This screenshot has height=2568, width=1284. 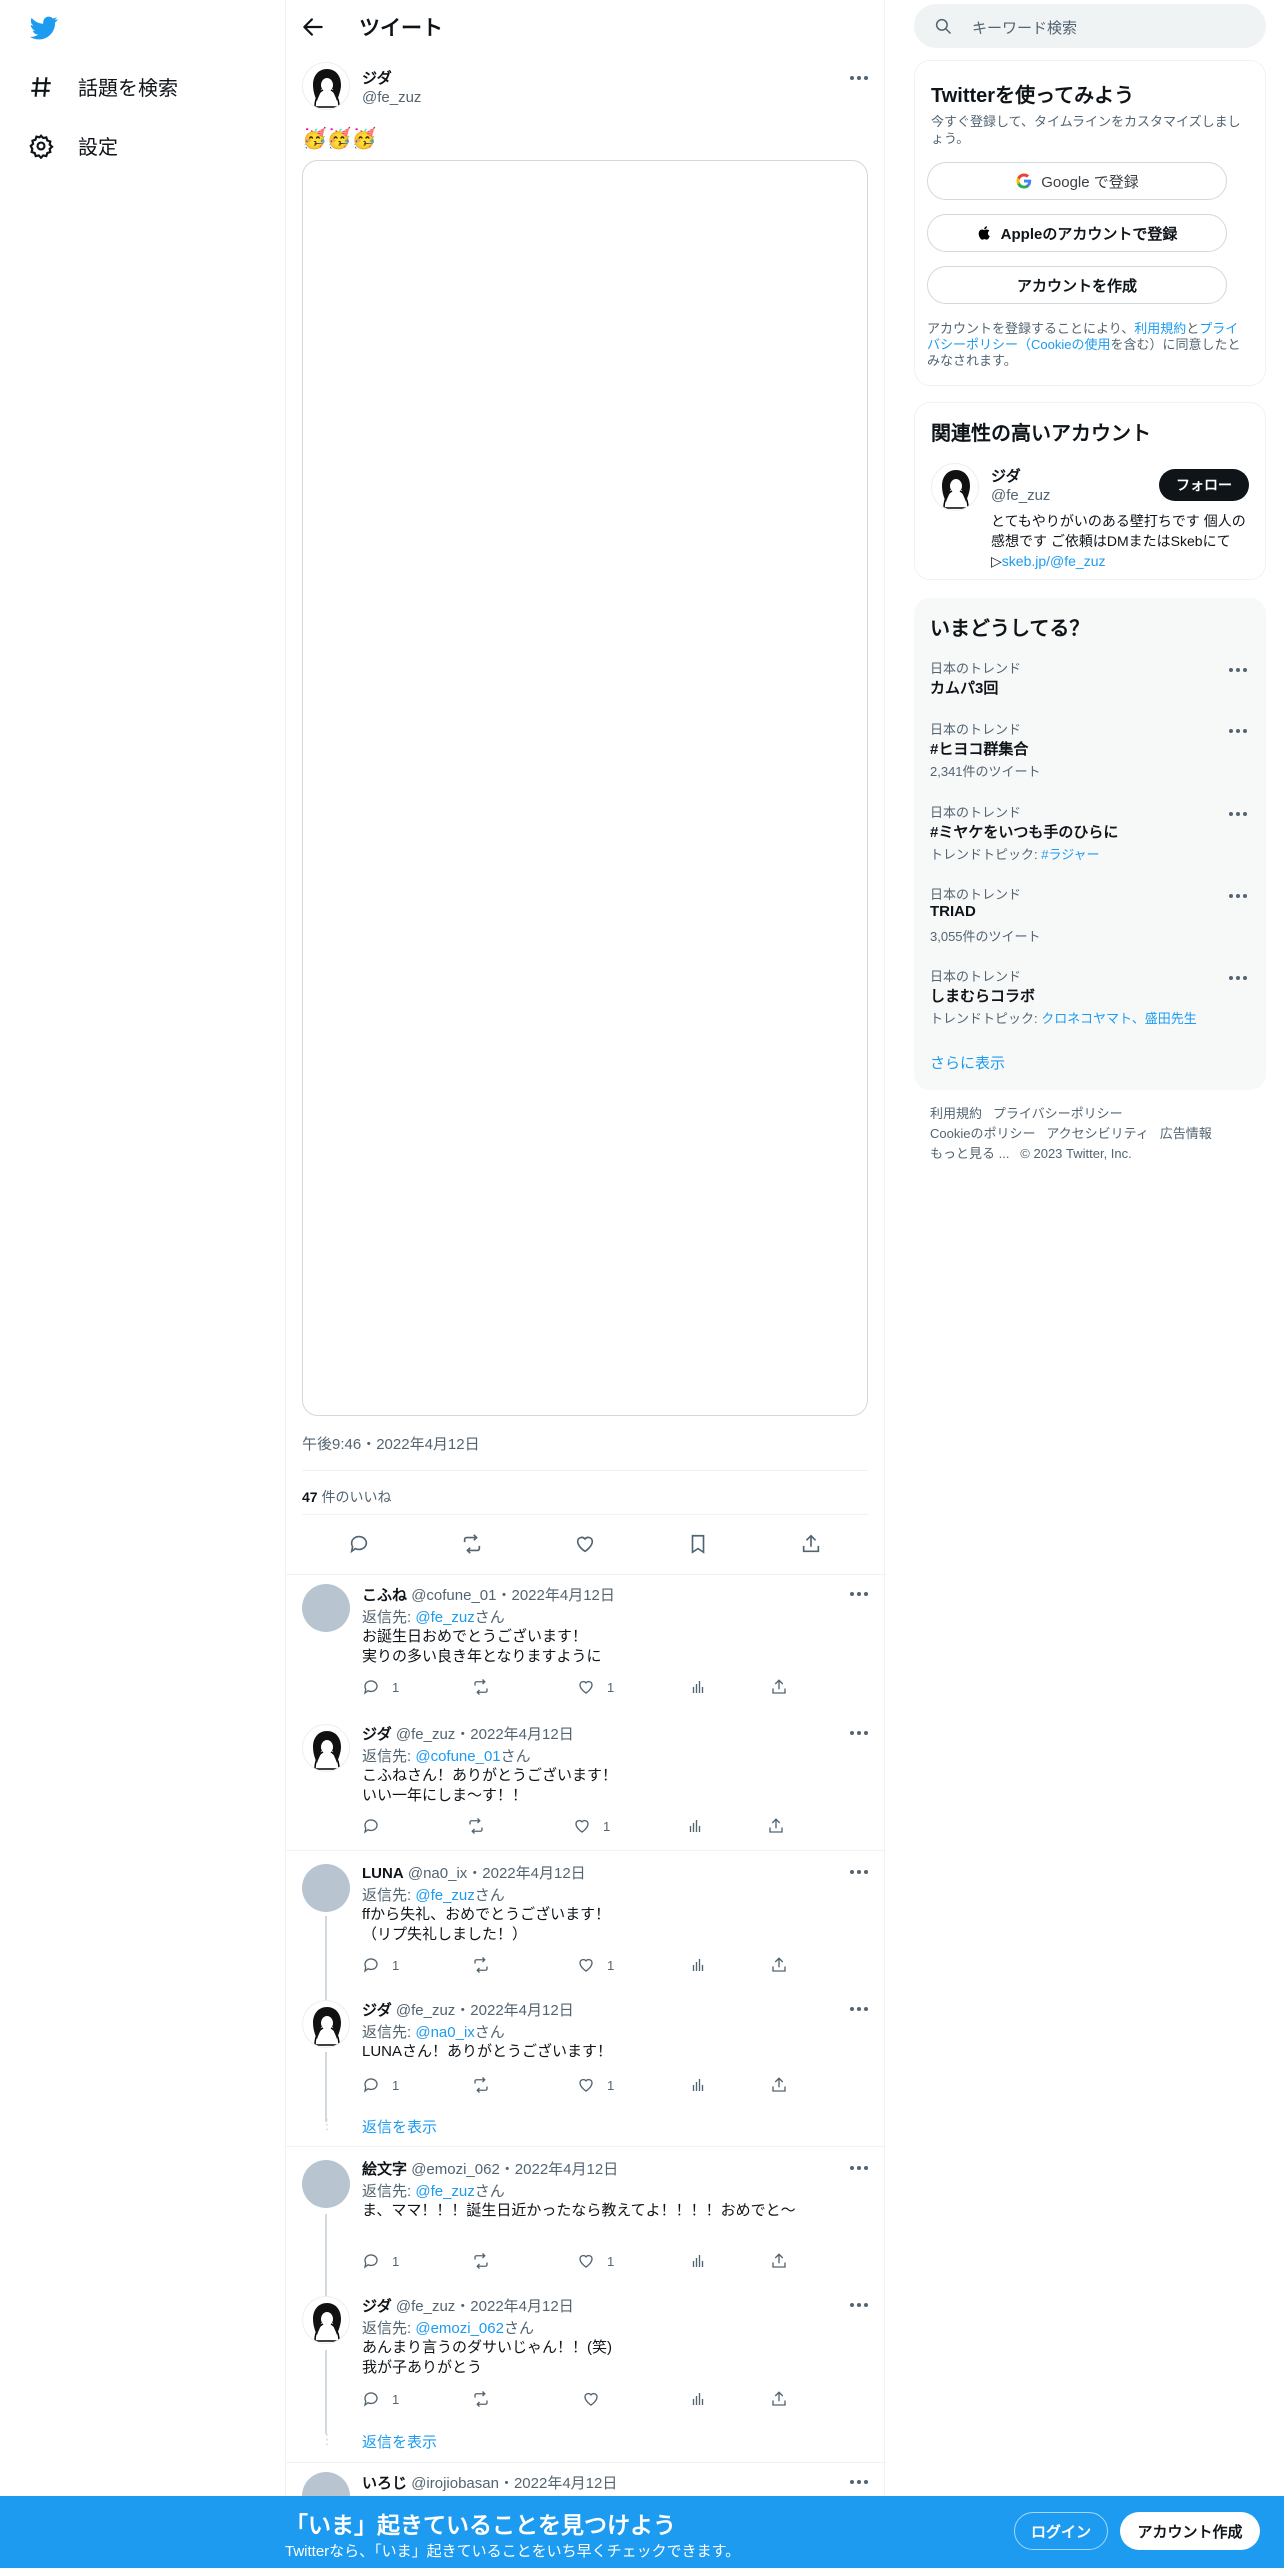 I want to click on reply-author-name: こふね, so click(x=384, y=1595).